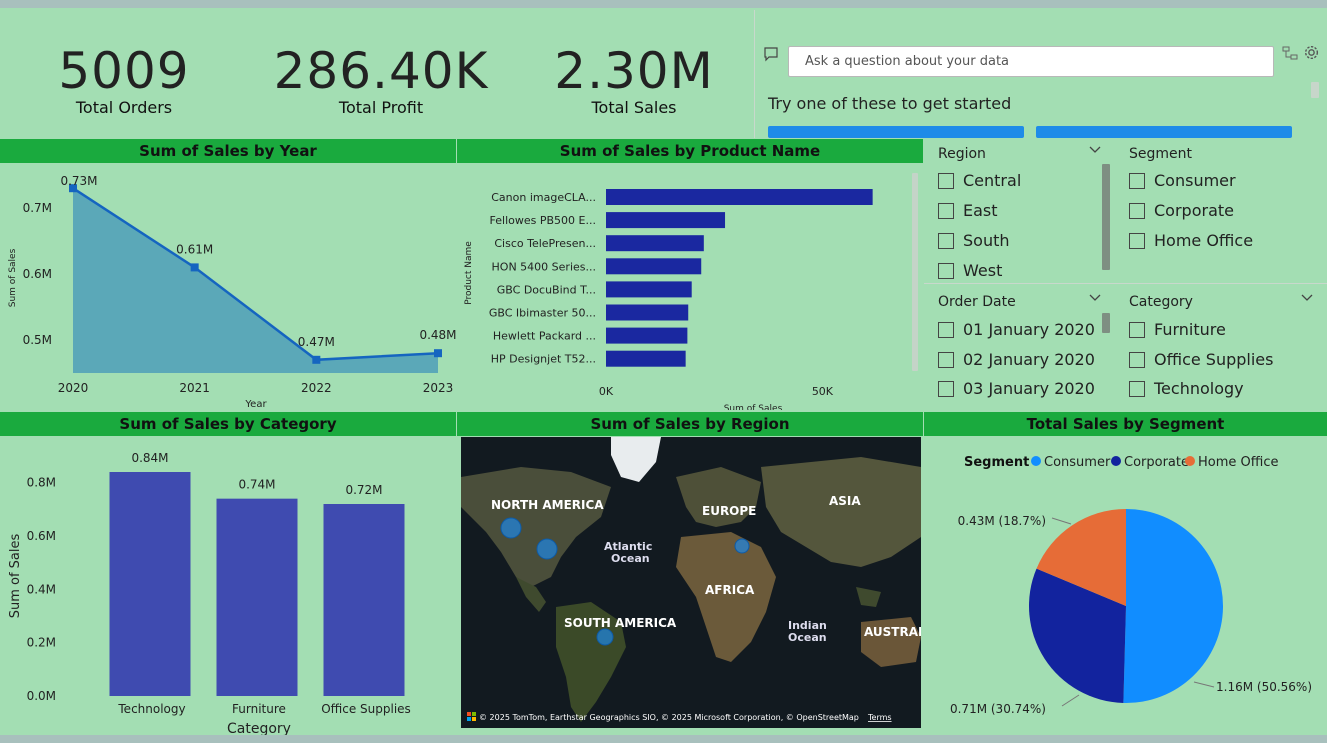 The width and height of the screenshot is (1327, 743). What do you see at coordinates (78, 181) in the screenshot?
I see `data-label: 0.73M` at bounding box center [78, 181].